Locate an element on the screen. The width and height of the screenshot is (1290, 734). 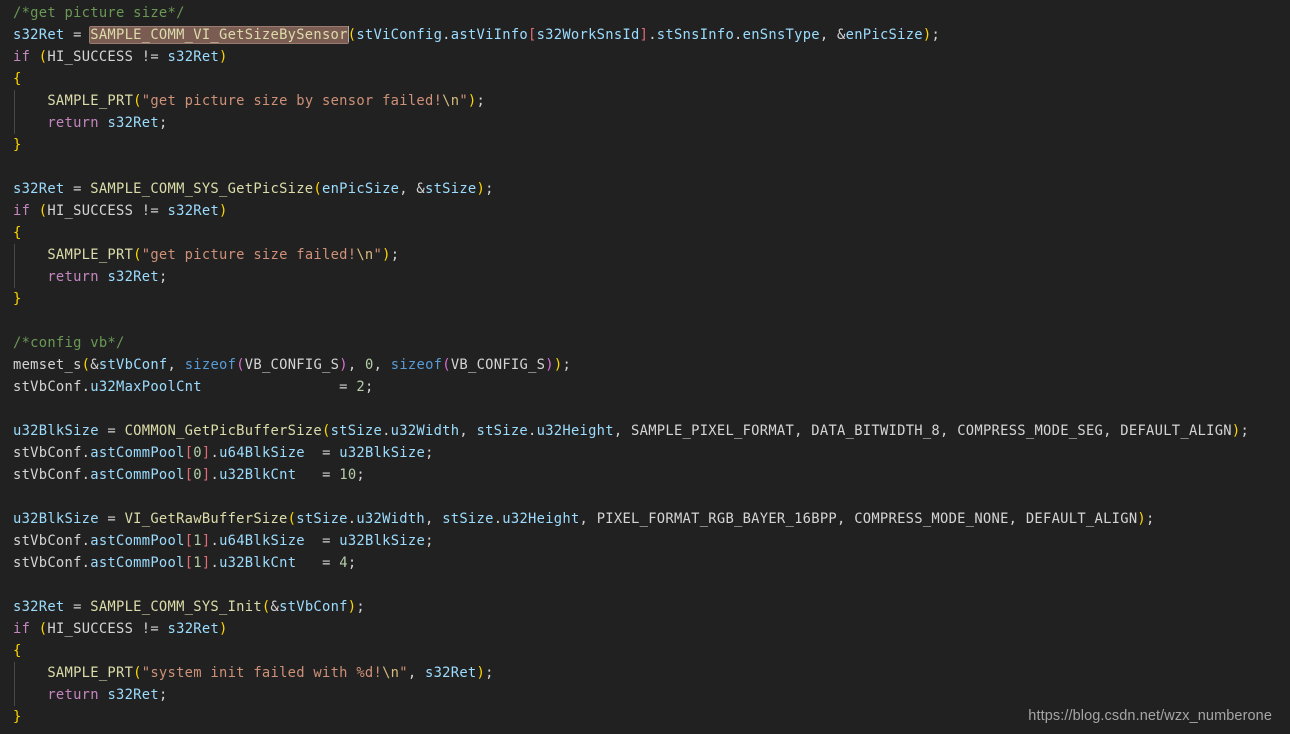
identifier-stsize: stSize is located at coordinates (322, 519).